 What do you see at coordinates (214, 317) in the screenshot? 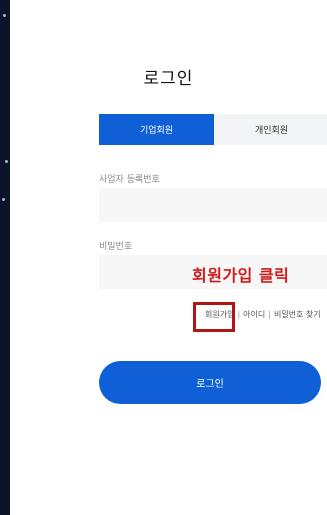
I see `signup-highlight-box` at bounding box center [214, 317].